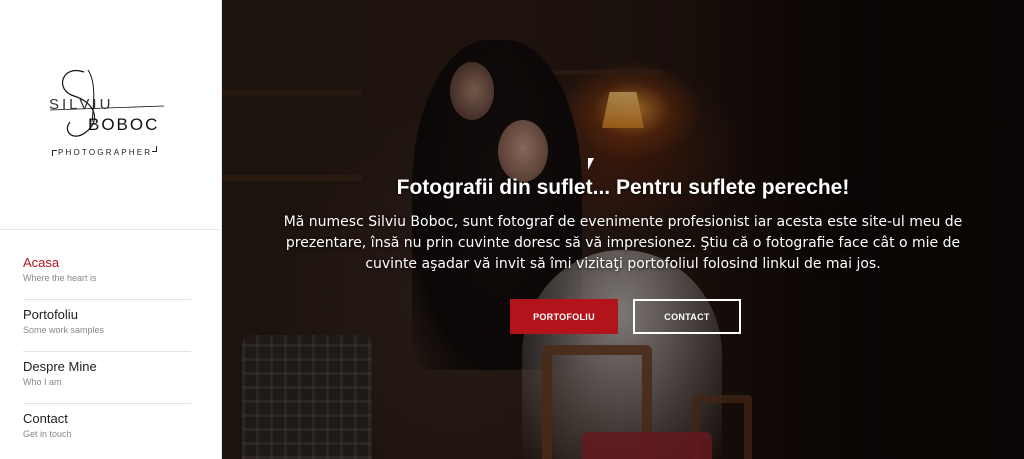 The height and width of the screenshot is (459, 1024). I want to click on logo: SILVIU BOBOC PHOTOGRAPHER, so click(109, 117).